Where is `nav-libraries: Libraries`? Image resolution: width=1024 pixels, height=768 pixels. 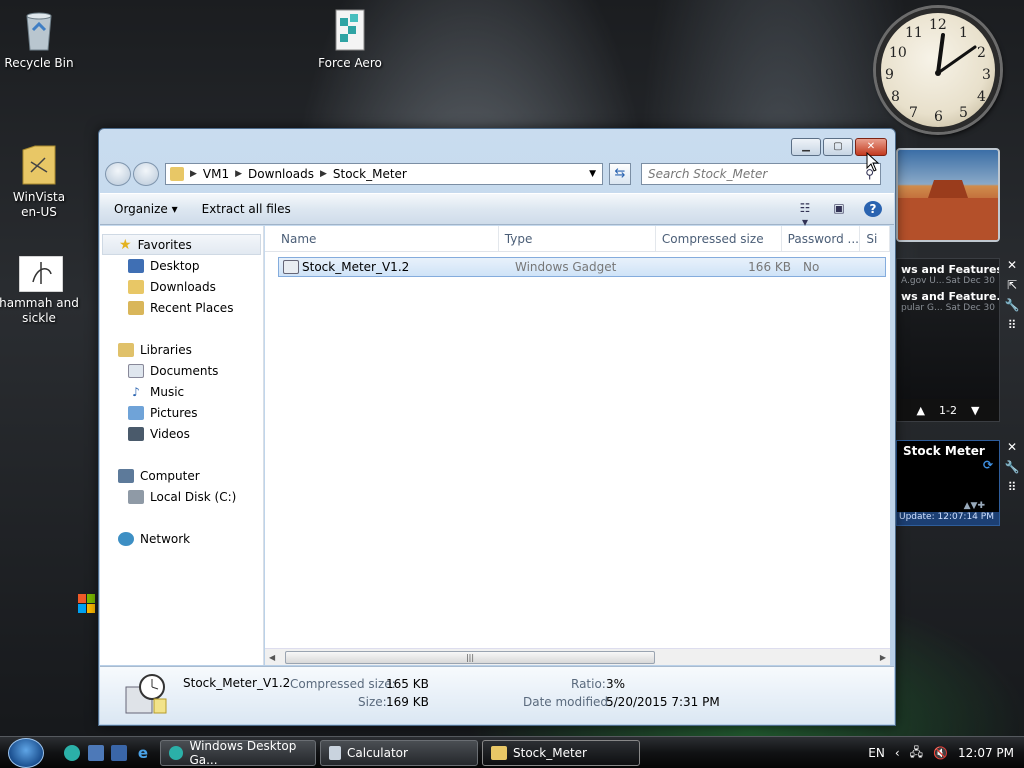 nav-libraries: Libraries is located at coordinates (181, 349).